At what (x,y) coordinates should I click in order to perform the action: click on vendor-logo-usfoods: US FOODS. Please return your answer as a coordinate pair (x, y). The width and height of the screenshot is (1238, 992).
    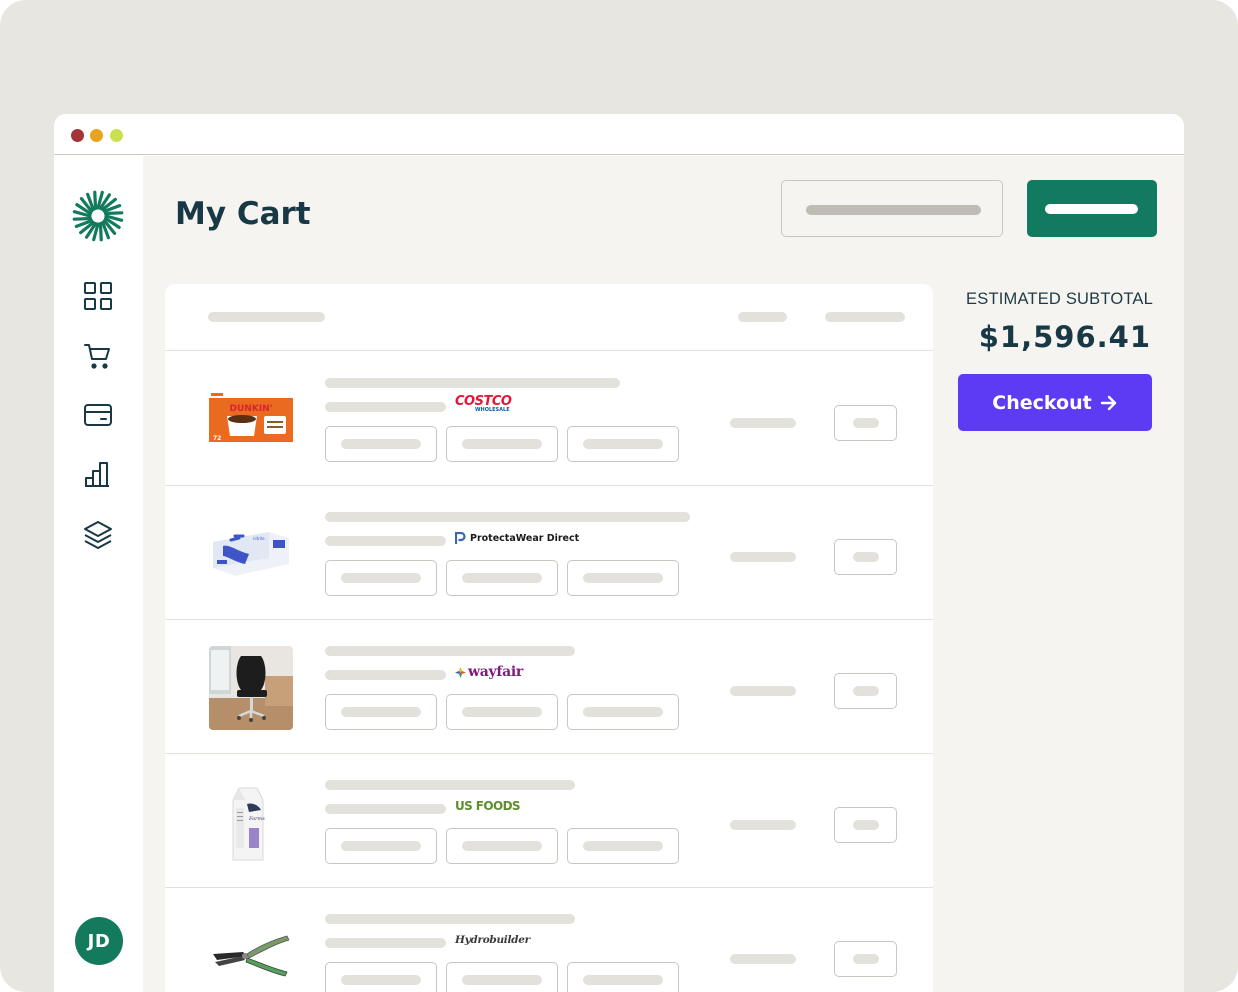
    Looking at the image, I should click on (488, 806).